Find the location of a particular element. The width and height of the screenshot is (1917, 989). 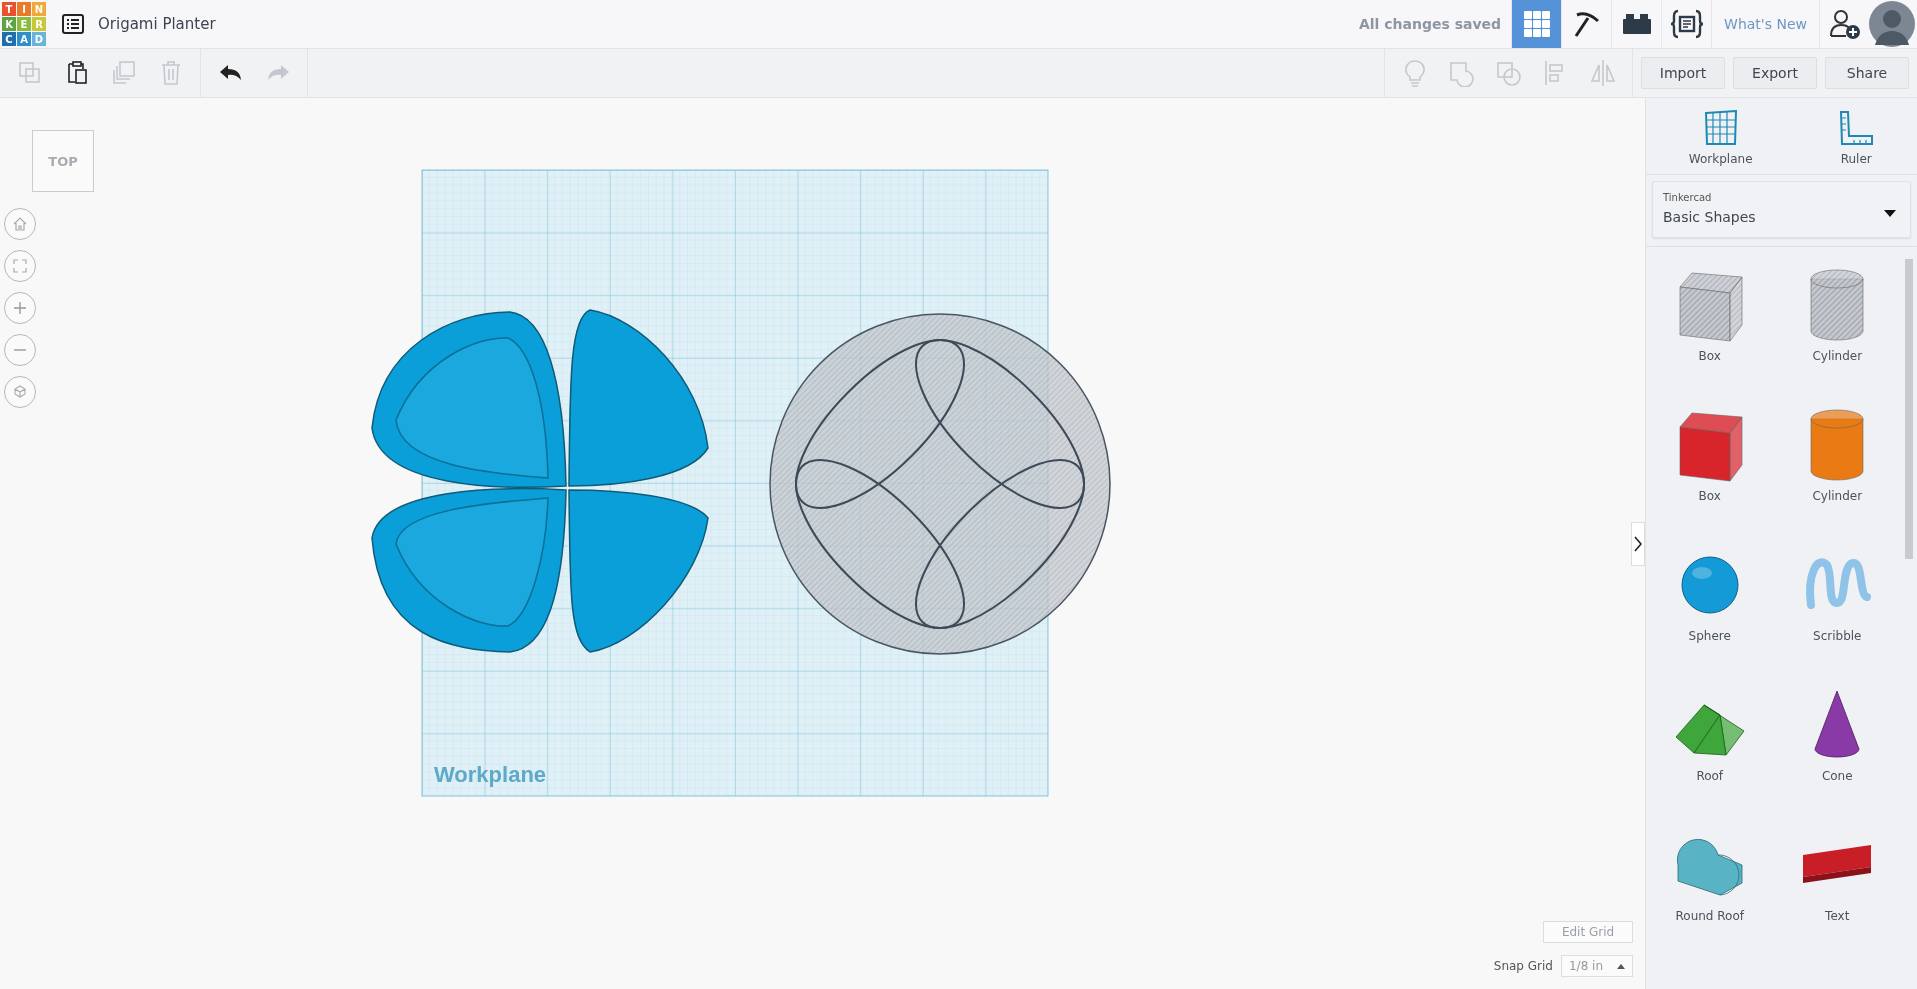

save-status: All changes saved is located at coordinates (1430, 24).